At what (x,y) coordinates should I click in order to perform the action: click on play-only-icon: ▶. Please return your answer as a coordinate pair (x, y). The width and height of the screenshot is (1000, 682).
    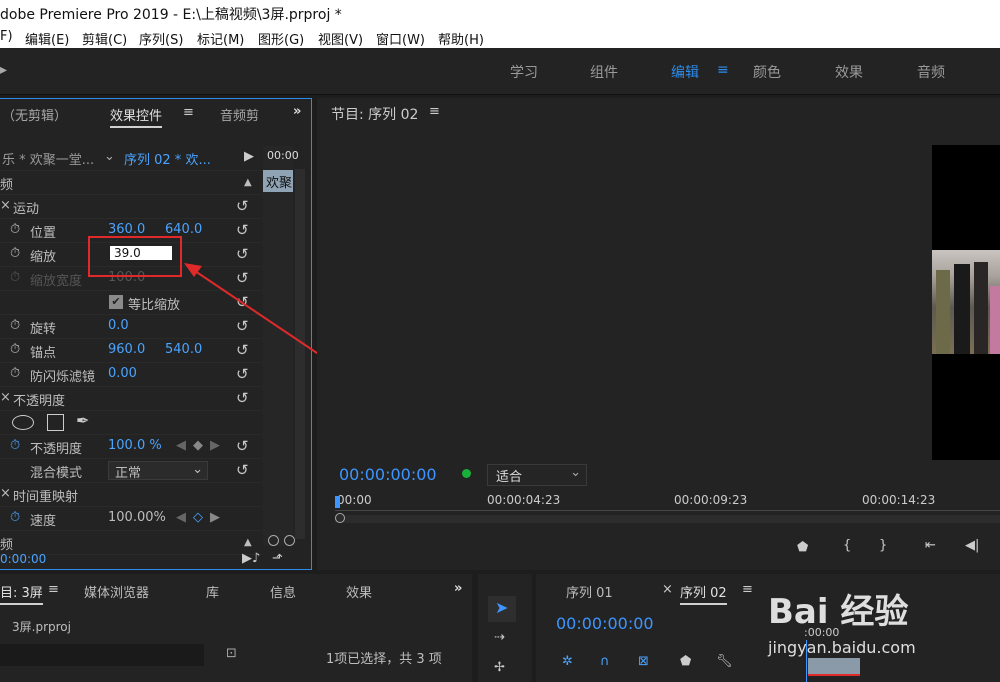
    Looking at the image, I should click on (249, 156).